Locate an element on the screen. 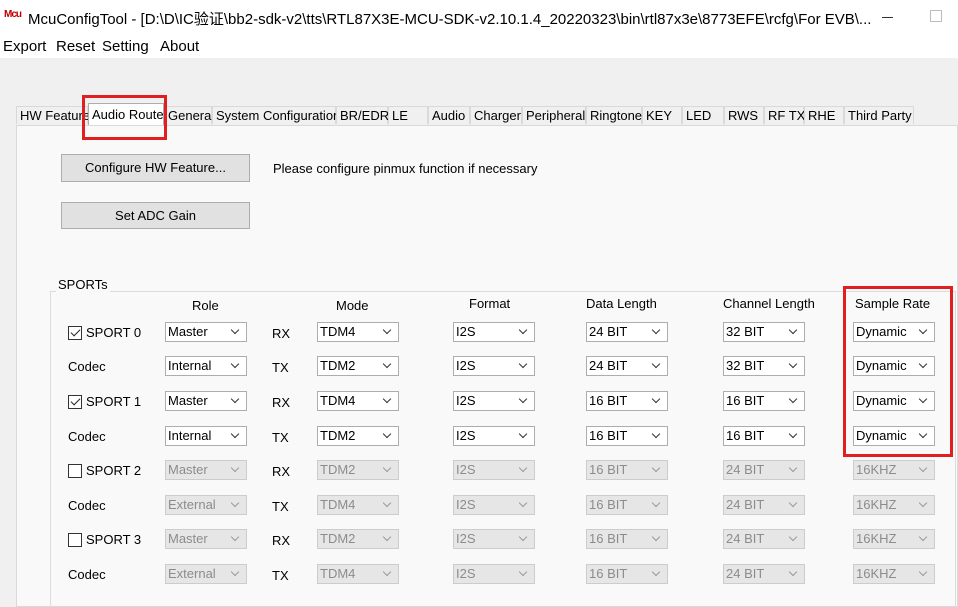 This screenshot has width=958, height=607. tab-le: LE is located at coordinates (408, 115).